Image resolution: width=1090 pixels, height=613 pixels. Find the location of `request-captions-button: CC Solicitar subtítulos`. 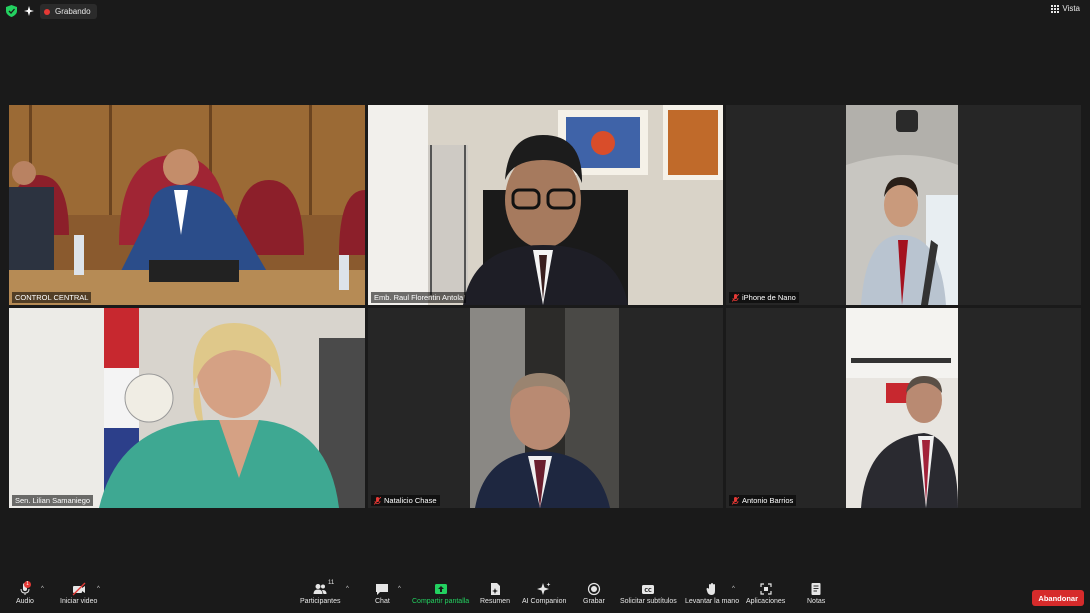

request-captions-button: CC Solicitar subtítulos is located at coordinates (648, 593).